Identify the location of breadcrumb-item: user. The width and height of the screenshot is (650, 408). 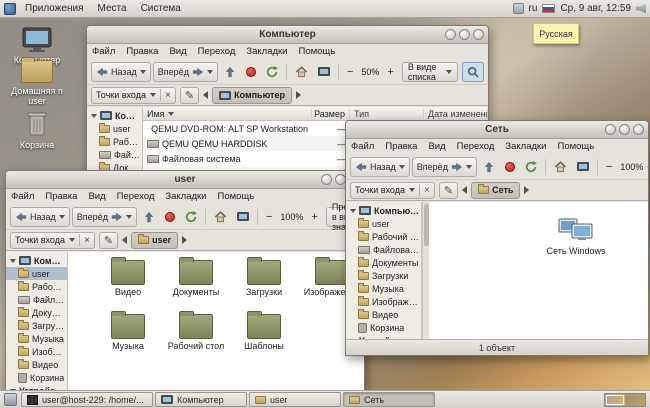
(155, 240).